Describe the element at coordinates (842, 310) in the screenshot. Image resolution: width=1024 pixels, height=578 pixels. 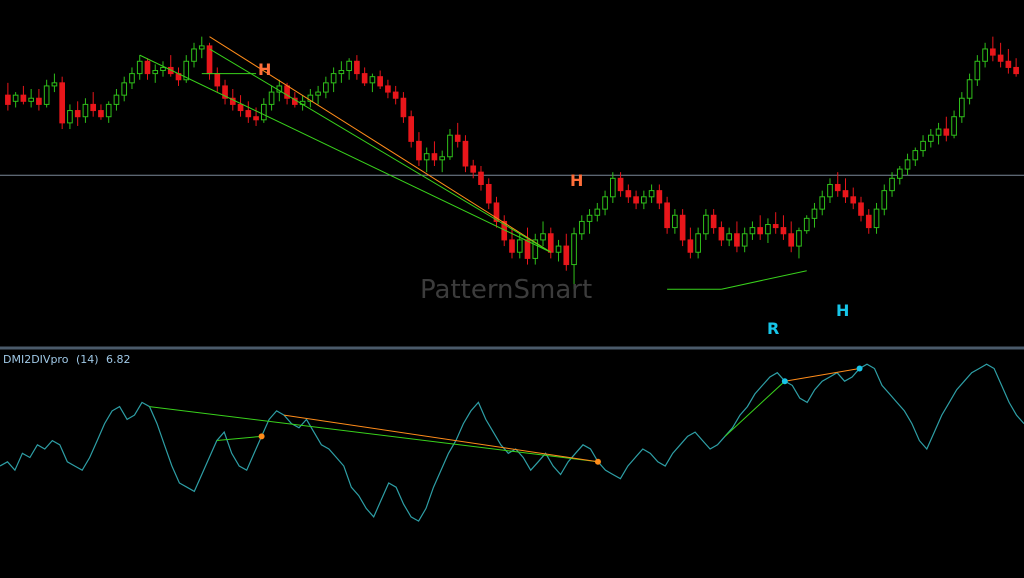
I see `signal-label-h-3: H` at that location.